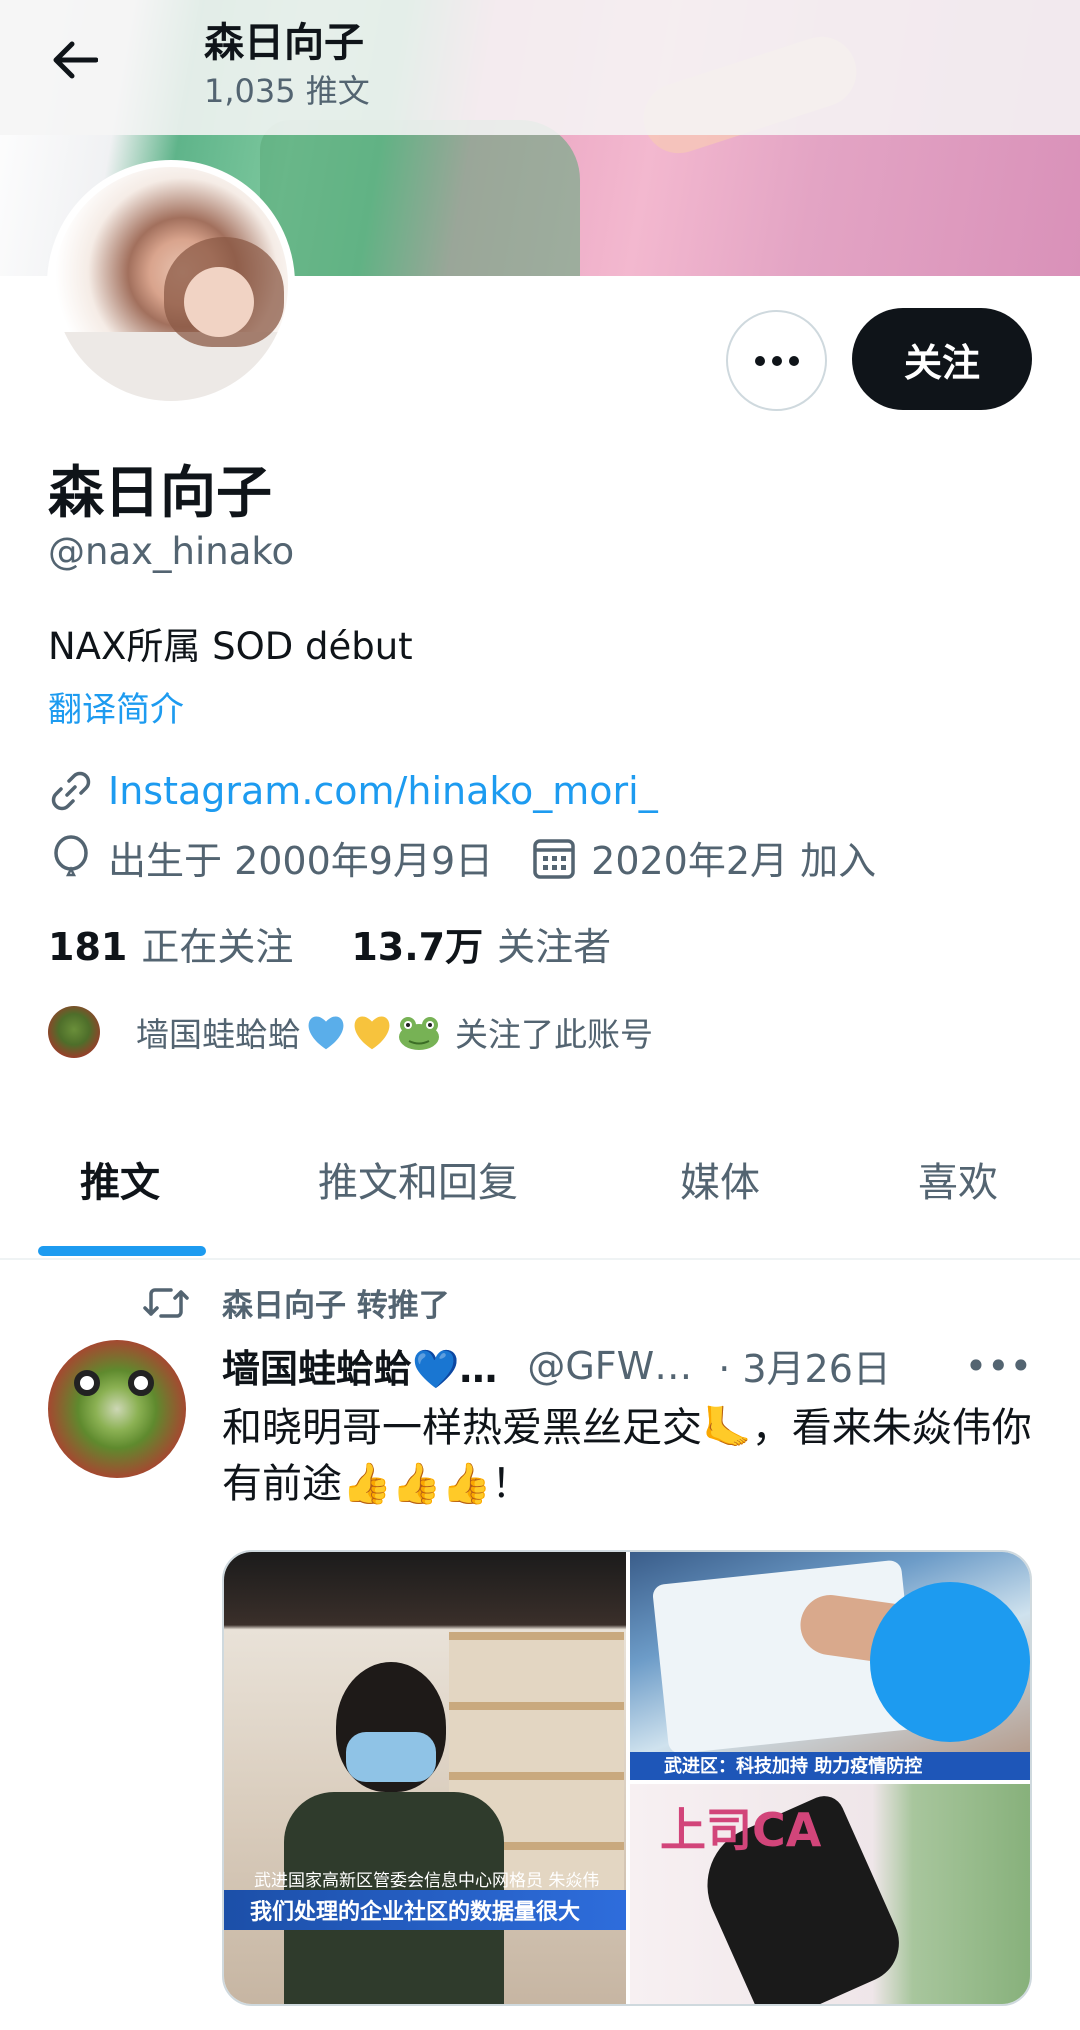 This screenshot has height=2030, width=1080. What do you see at coordinates (383, 791) in the screenshot?
I see `profile-website-link: Instagram.com/hinako_mori_` at bounding box center [383, 791].